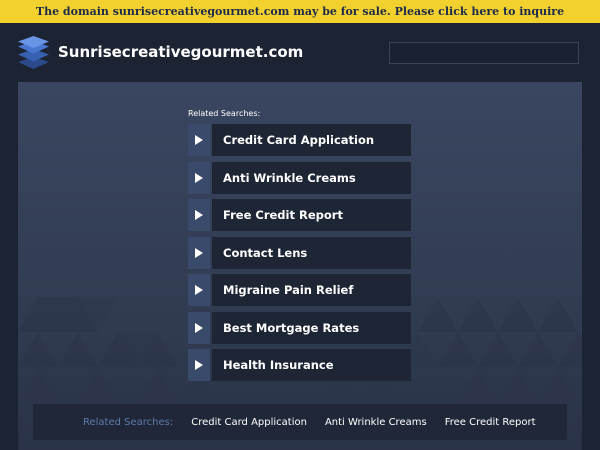 This screenshot has width=600, height=450. What do you see at coordinates (311, 327) in the screenshot?
I see `related-link-label: Best Mortgage Rates` at bounding box center [311, 327].